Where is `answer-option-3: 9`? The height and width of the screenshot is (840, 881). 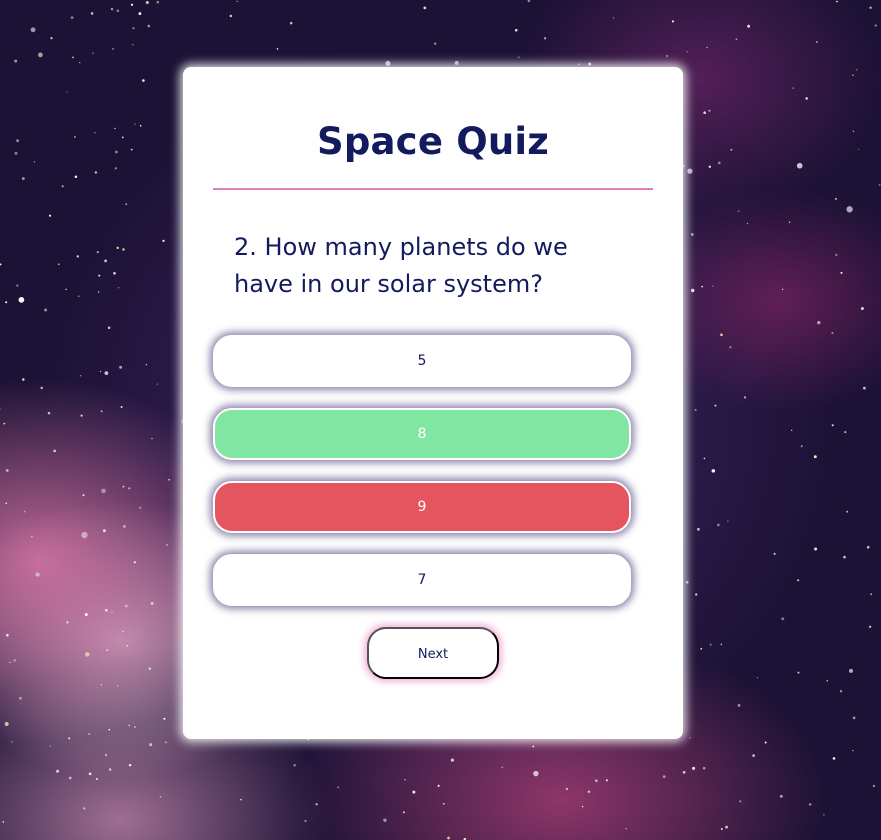
answer-option-3: 9 is located at coordinates (422, 507).